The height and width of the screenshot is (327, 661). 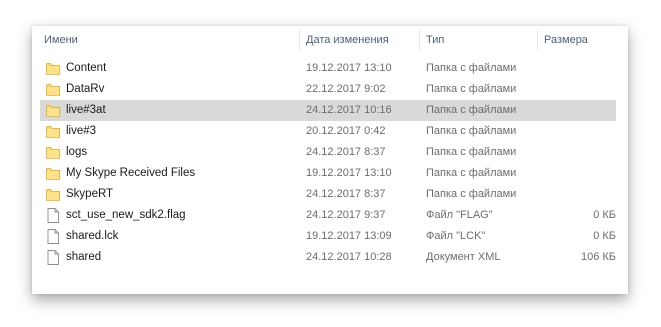 What do you see at coordinates (463, 257) in the screenshot?
I see `file-type: Документ XML` at bounding box center [463, 257].